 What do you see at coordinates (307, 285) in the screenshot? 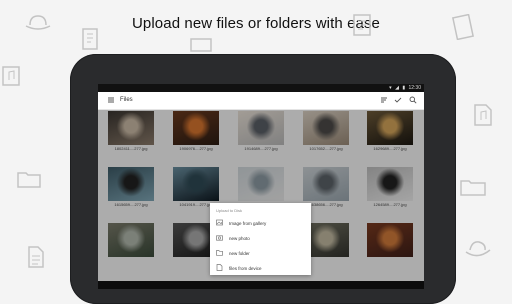
I see `recents-icon` at bounding box center [307, 285].